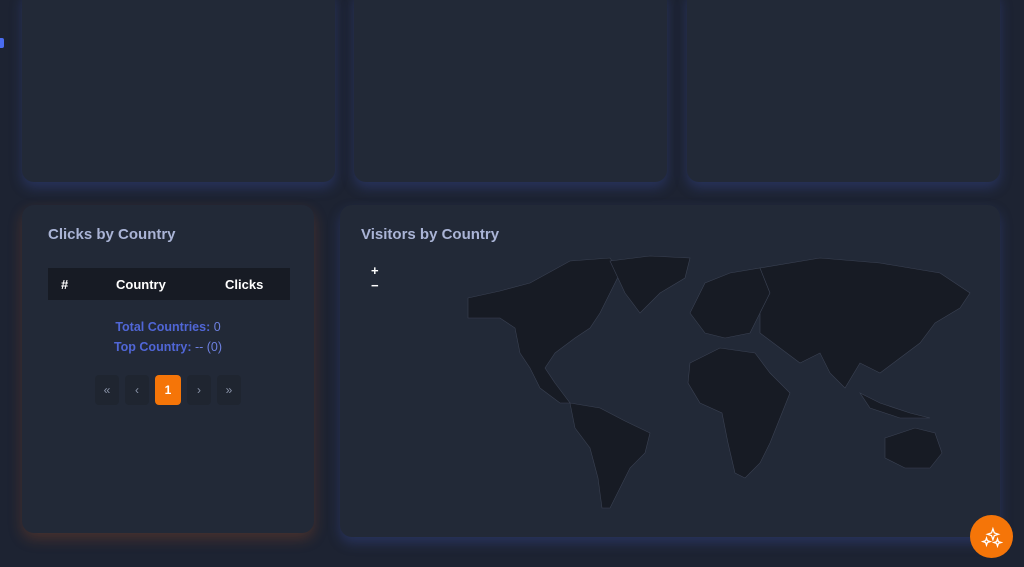 The image size is (1024, 567). I want to click on sidebar-toggle, so click(2, 43).